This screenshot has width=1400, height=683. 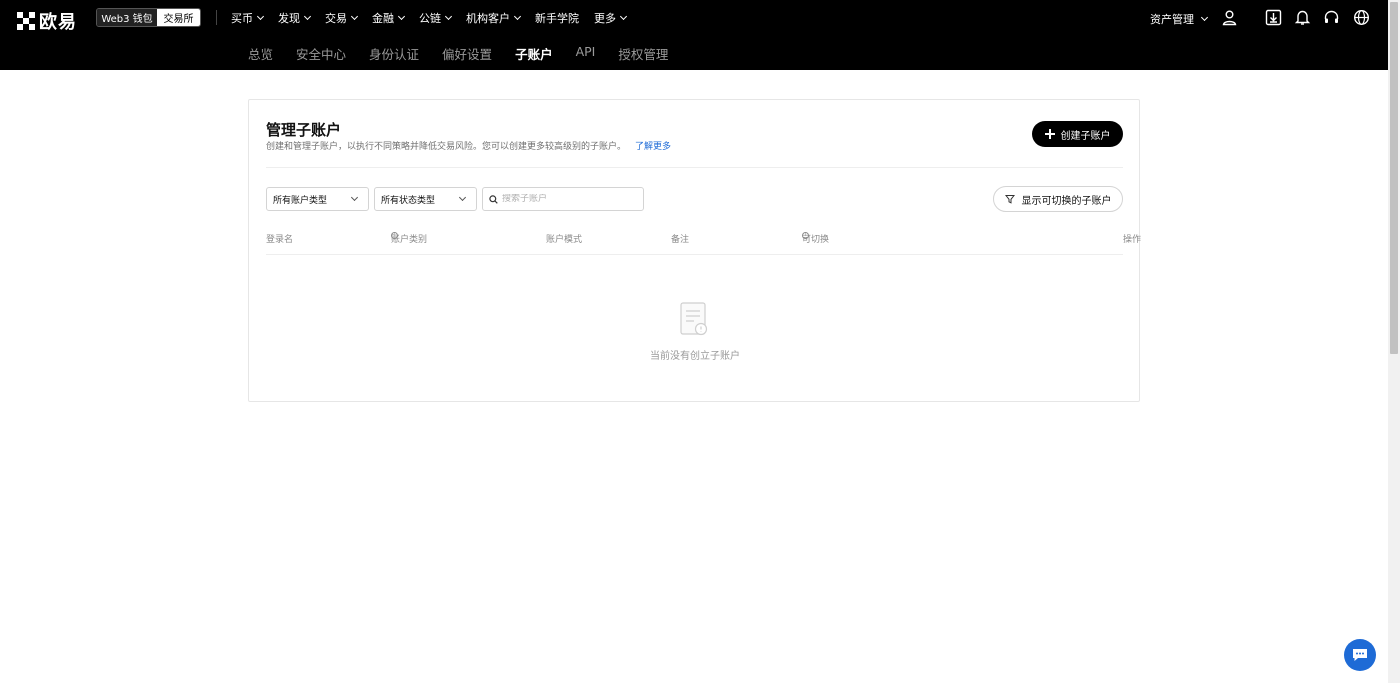 What do you see at coordinates (1273, 17) in the screenshot?
I see `download-icon` at bounding box center [1273, 17].